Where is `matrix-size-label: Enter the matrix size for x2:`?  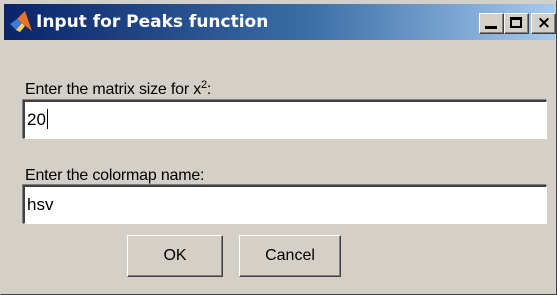 matrix-size-label: Enter the matrix size for x2: is located at coordinates (118, 89).